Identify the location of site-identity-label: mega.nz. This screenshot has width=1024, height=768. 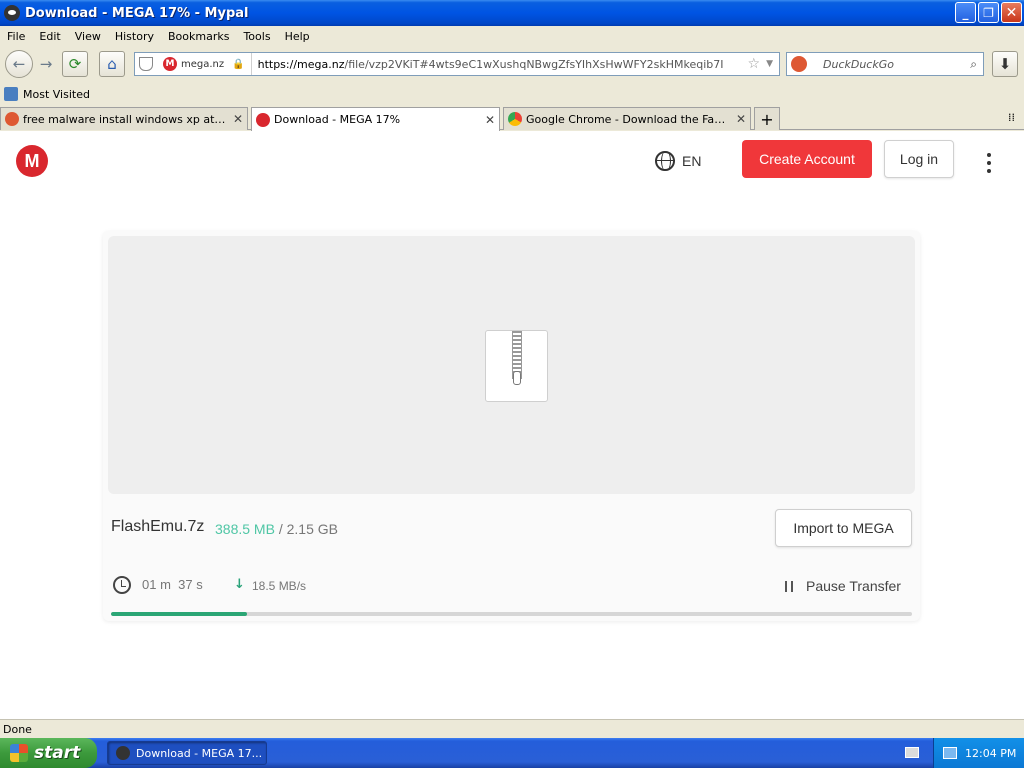
(203, 64).